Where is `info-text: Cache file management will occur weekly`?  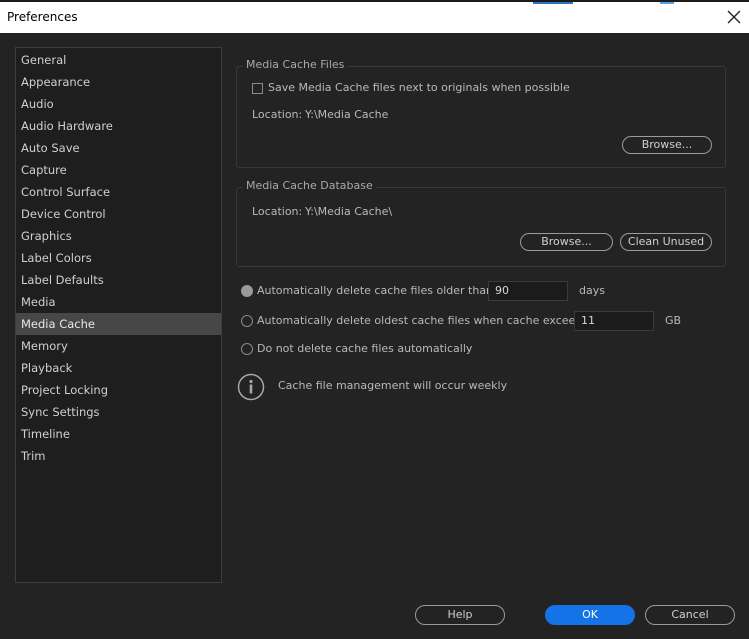 info-text: Cache file management will occur weekly is located at coordinates (393, 385).